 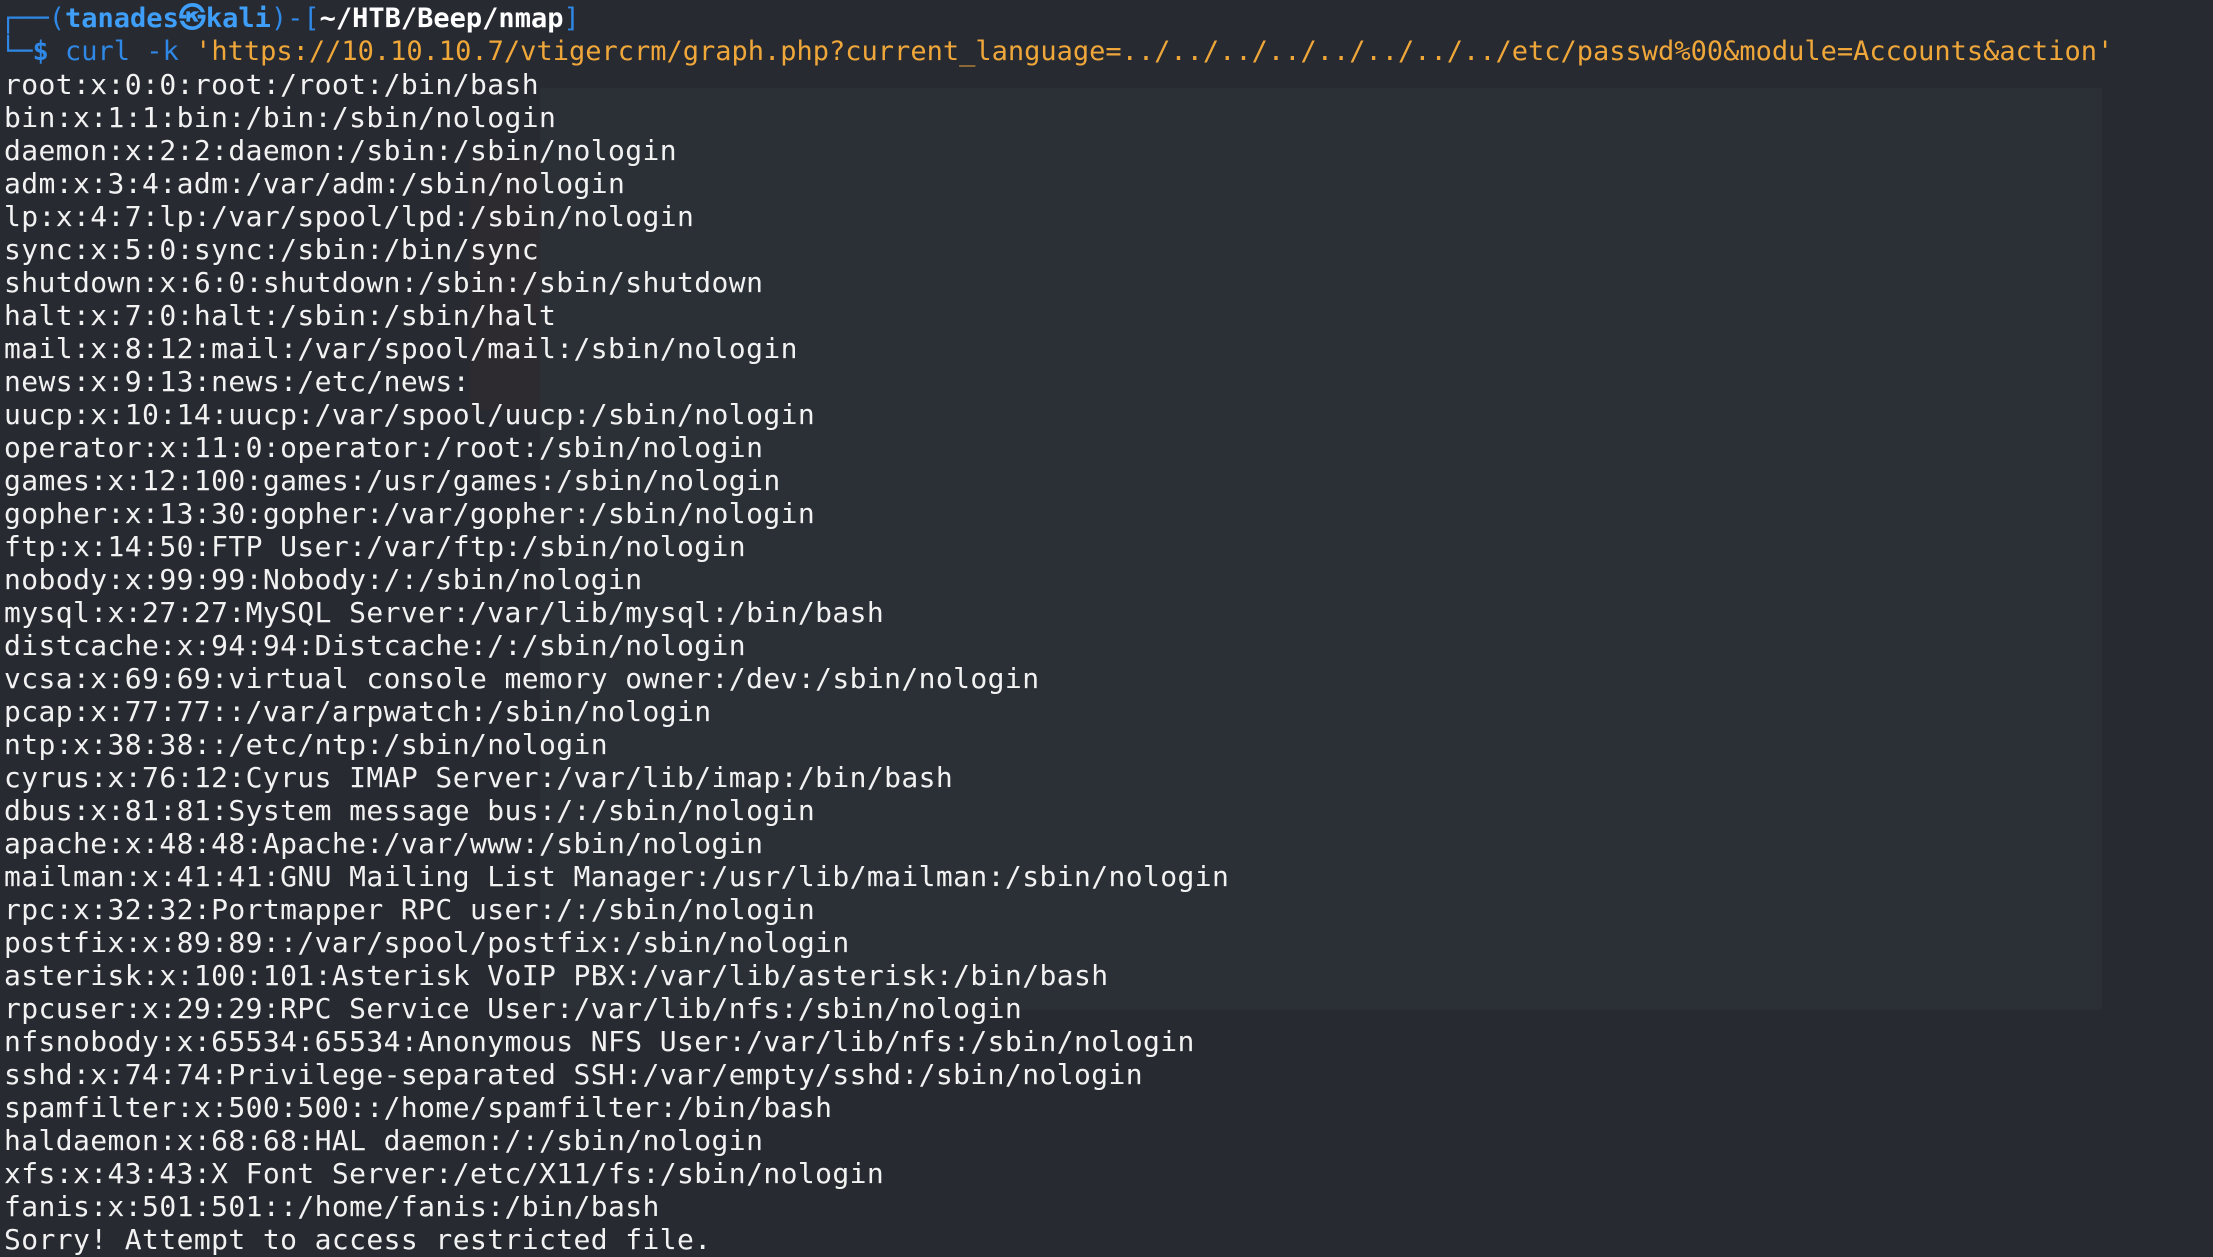 What do you see at coordinates (315, 183) in the screenshot?
I see `output-line: adm:x:3:4:adm:/var/adm:/sbin/nologin` at bounding box center [315, 183].